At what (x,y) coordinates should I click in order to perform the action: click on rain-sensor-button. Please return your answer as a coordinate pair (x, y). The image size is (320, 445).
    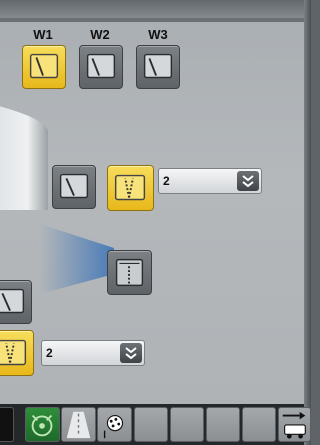
    Looking at the image, I should click on (129, 272).